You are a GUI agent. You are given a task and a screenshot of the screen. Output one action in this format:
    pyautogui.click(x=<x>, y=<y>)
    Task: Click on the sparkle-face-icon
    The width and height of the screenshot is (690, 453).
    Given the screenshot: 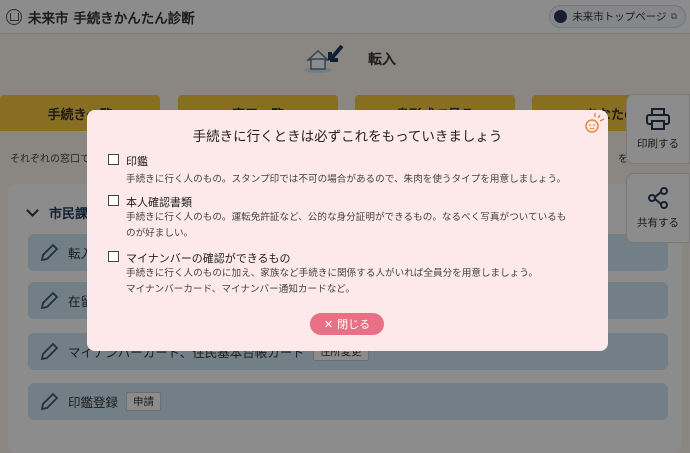 What is the action you would take?
    pyautogui.click(x=595, y=123)
    